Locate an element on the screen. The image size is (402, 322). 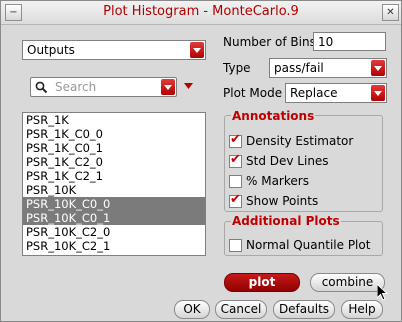
list-item: PSR_1K_C2_0 is located at coordinates (114, 162).